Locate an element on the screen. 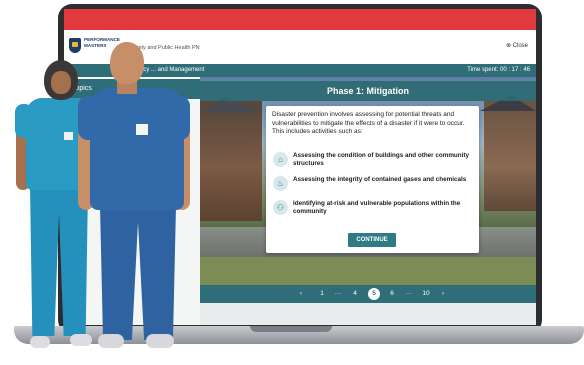 The image size is (584, 365). phase-title: Phase 1: Mitigation is located at coordinates (368, 91).